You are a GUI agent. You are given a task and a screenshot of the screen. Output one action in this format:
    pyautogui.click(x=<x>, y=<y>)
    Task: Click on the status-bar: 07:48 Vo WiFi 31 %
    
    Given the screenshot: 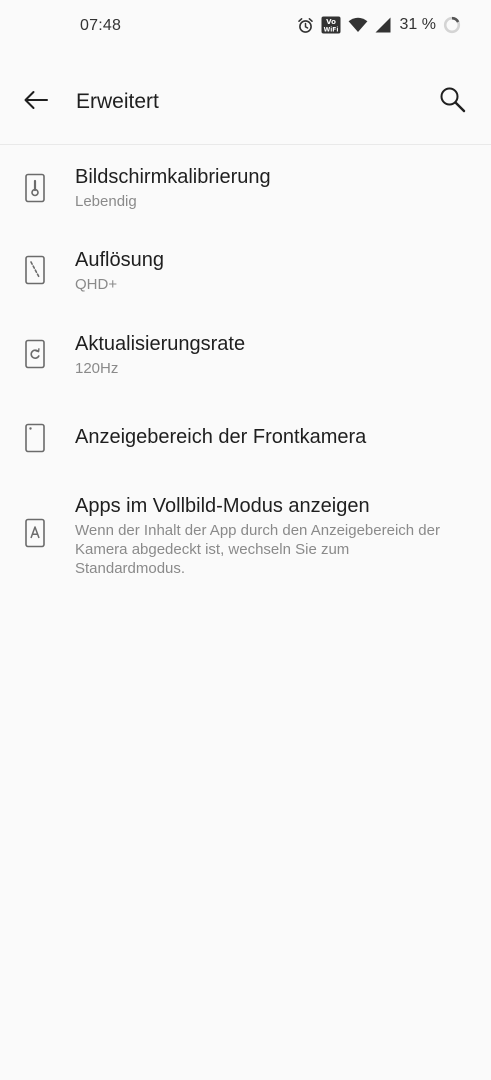 What is the action you would take?
    pyautogui.click(x=245, y=27)
    